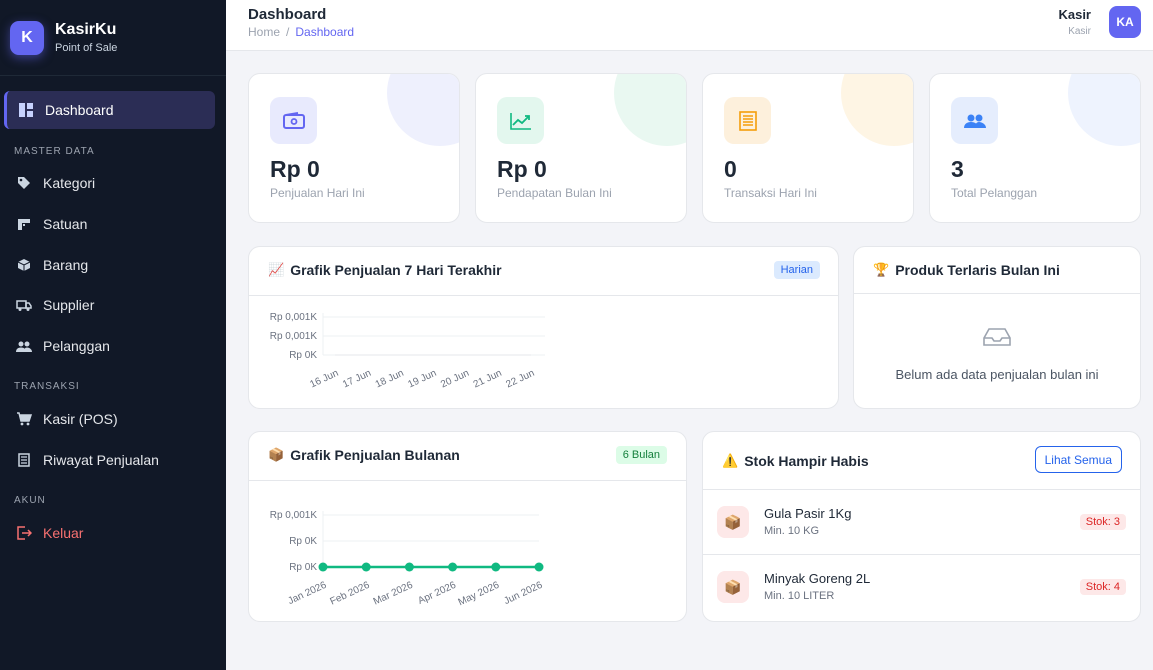 This screenshot has width=1153, height=670. What do you see at coordinates (47, 386) in the screenshot?
I see `sidebar-section-transaksi: TRANSAKSI` at bounding box center [47, 386].